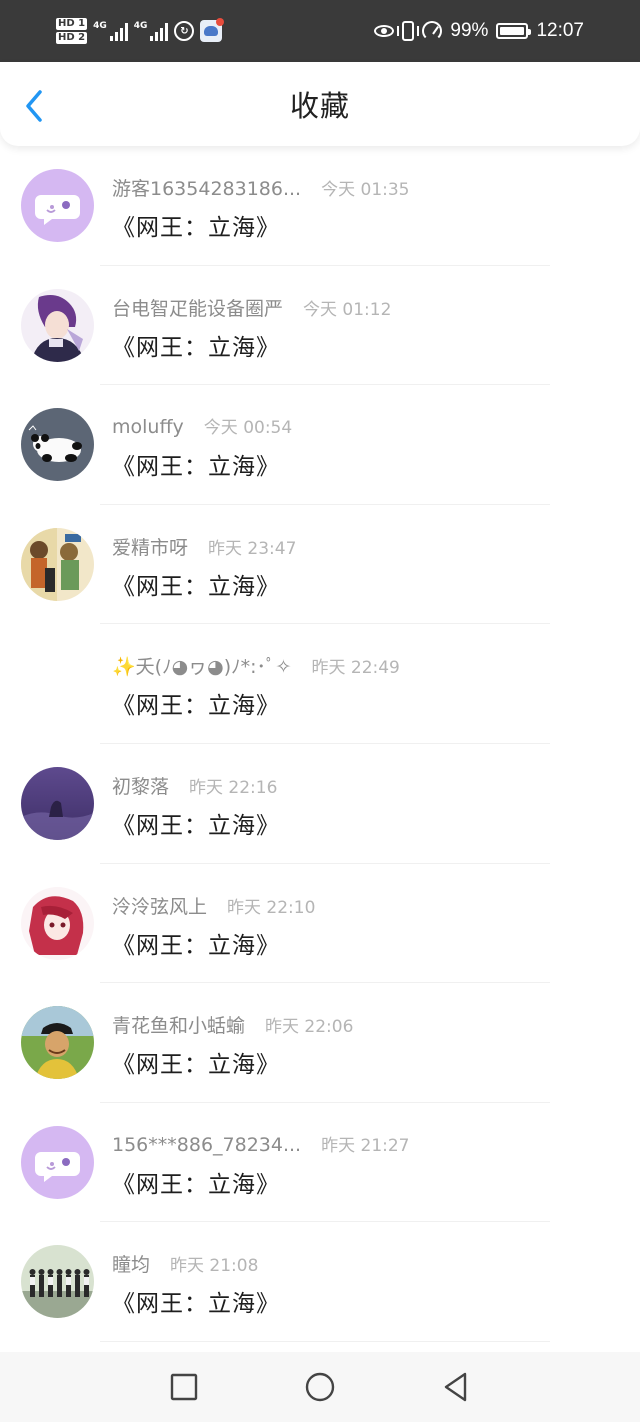 This screenshot has width=640, height=1422. Describe the element at coordinates (320, 684) in the screenshot. I see `list-item: ✨夭(ﾉ◕ヮ◕)ﾉ*:･ﾟ✧ 昨天 22:49 《网王：立海》` at that location.